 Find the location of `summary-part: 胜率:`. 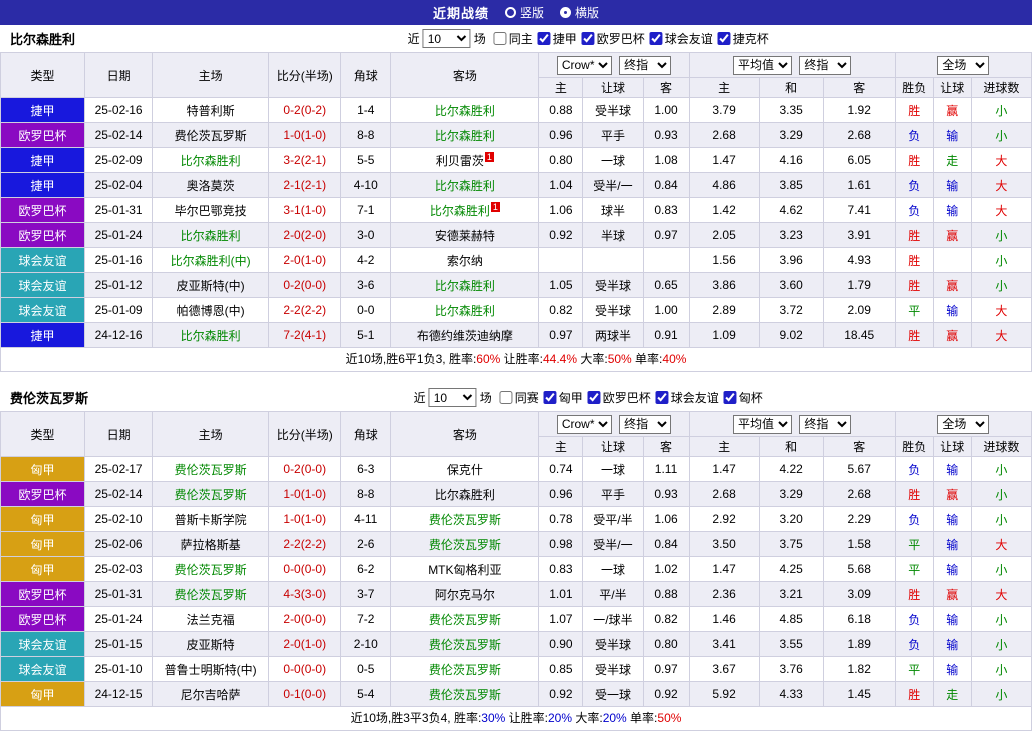

summary-part: 胜率: is located at coordinates (462, 359).